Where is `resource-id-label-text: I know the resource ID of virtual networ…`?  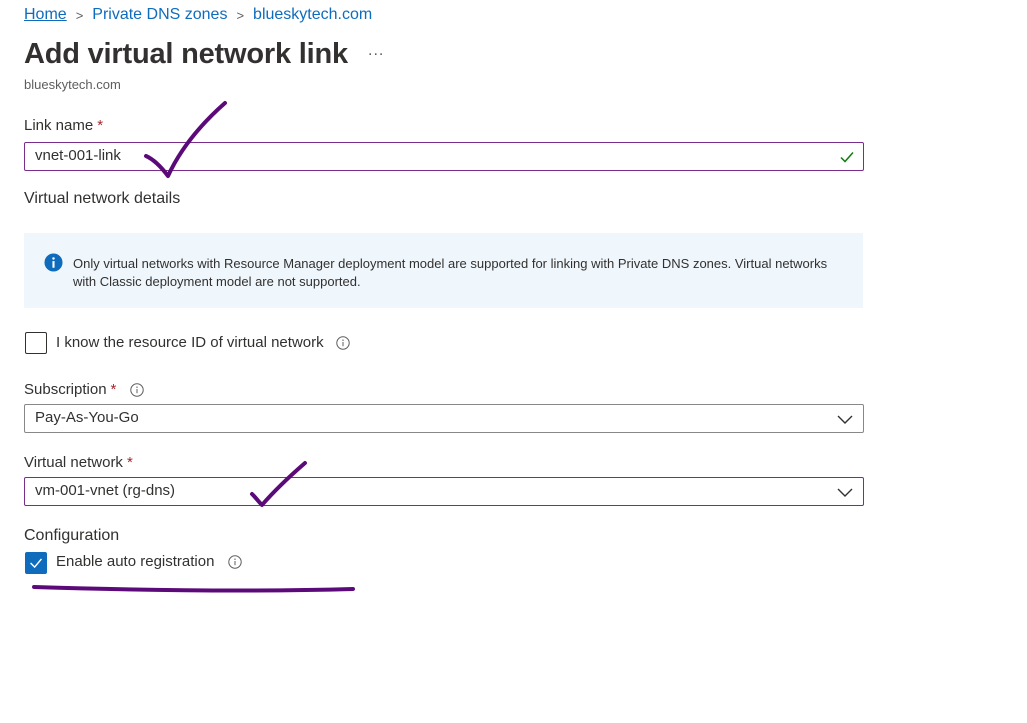 resource-id-label-text: I know the resource ID of virtual networ… is located at coordinates (190, 342).